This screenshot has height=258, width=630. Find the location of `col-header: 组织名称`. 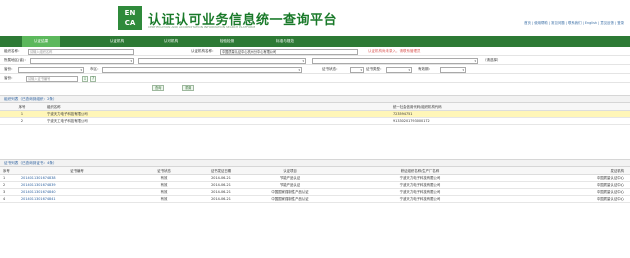

col-header: 组织名称 is located at coordinates (217, 107).